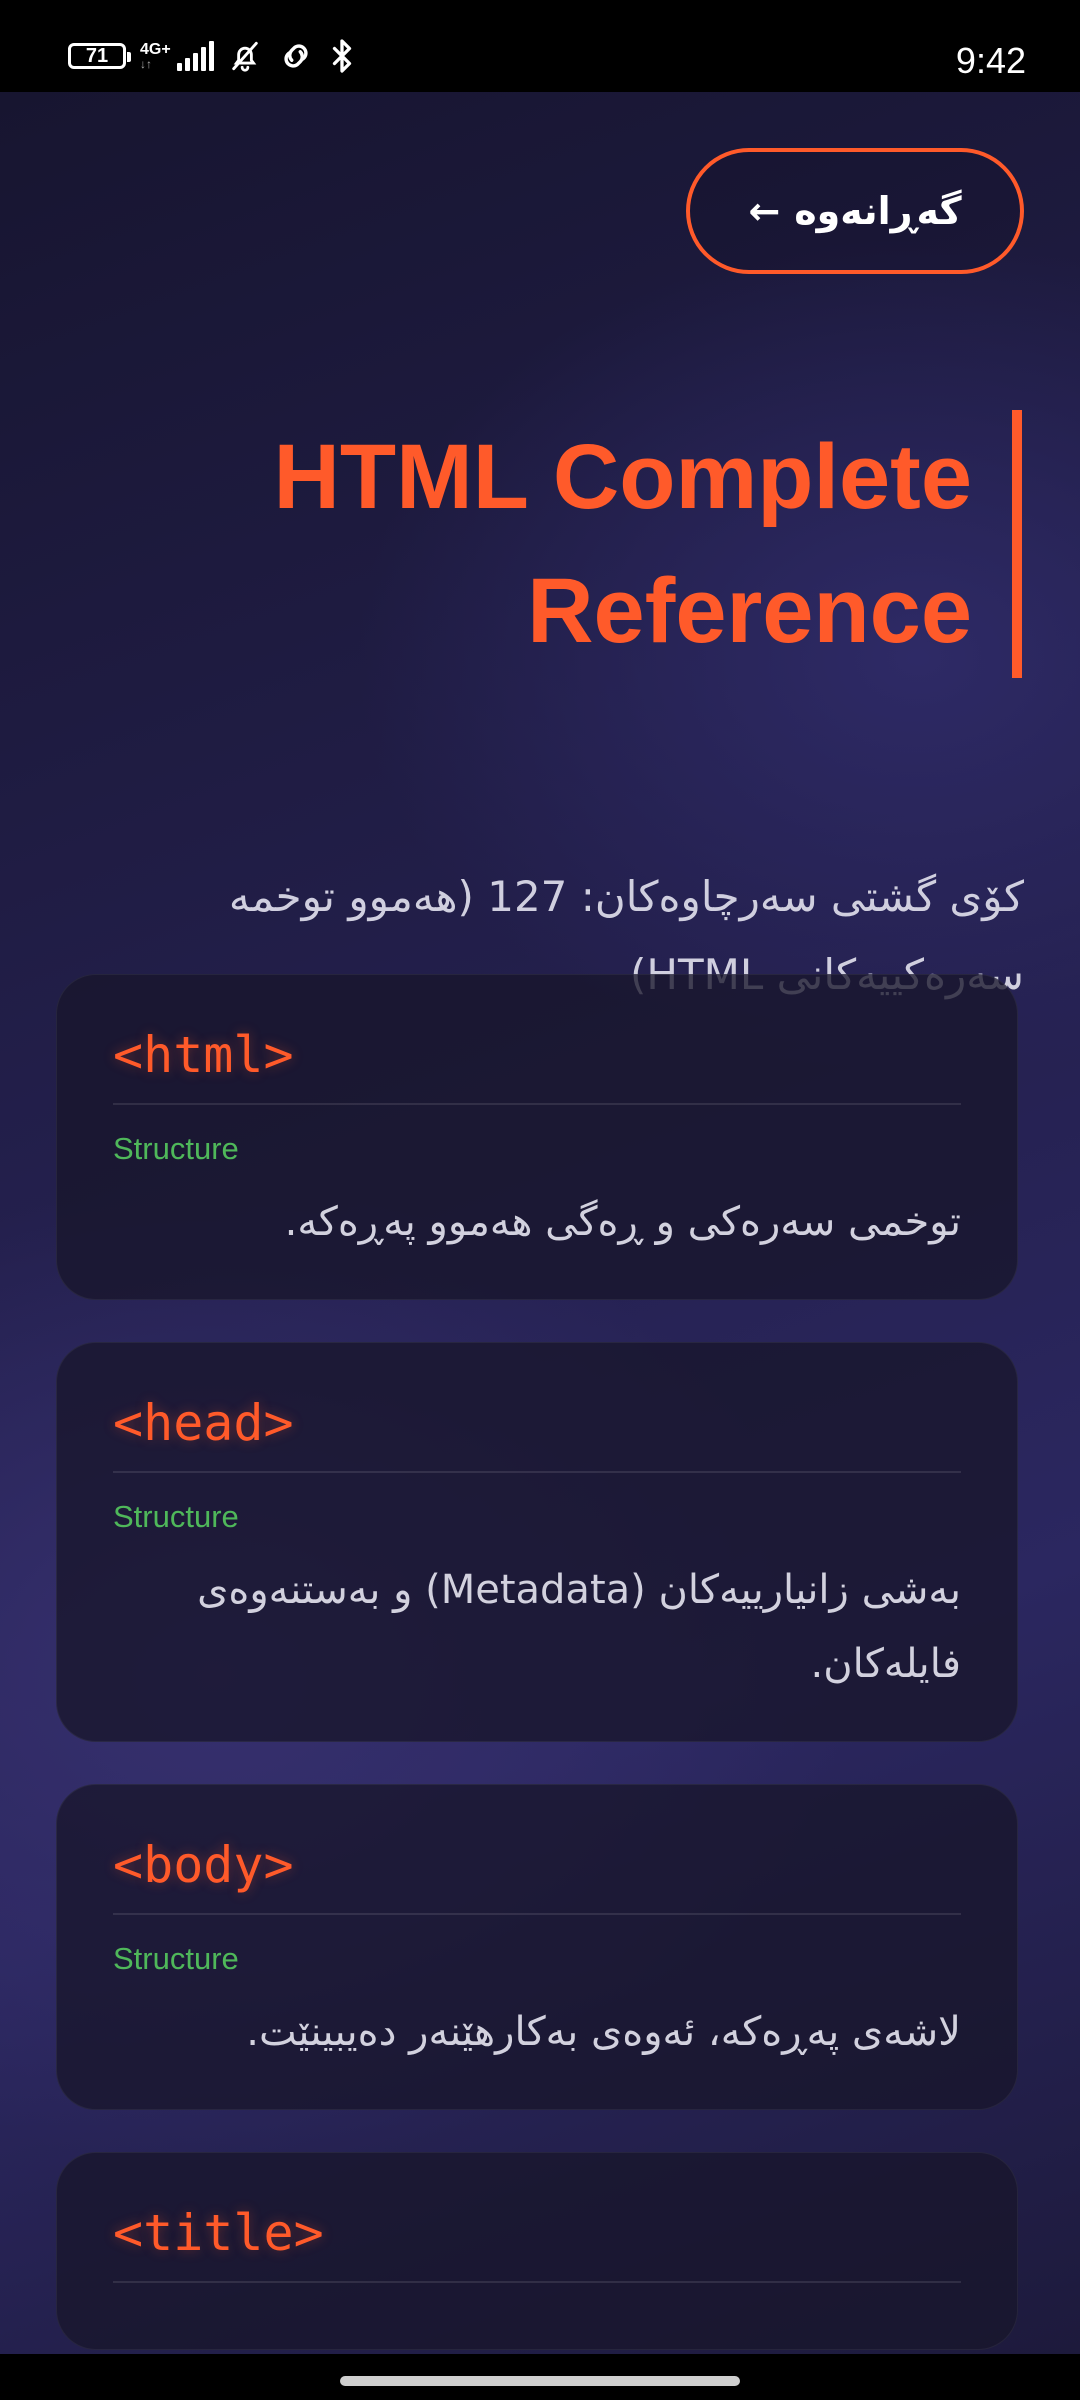 The height and width of the screenshot is (2400, 1080). I want to click on page-title: HTML Complete Reference, so click(622, 544).